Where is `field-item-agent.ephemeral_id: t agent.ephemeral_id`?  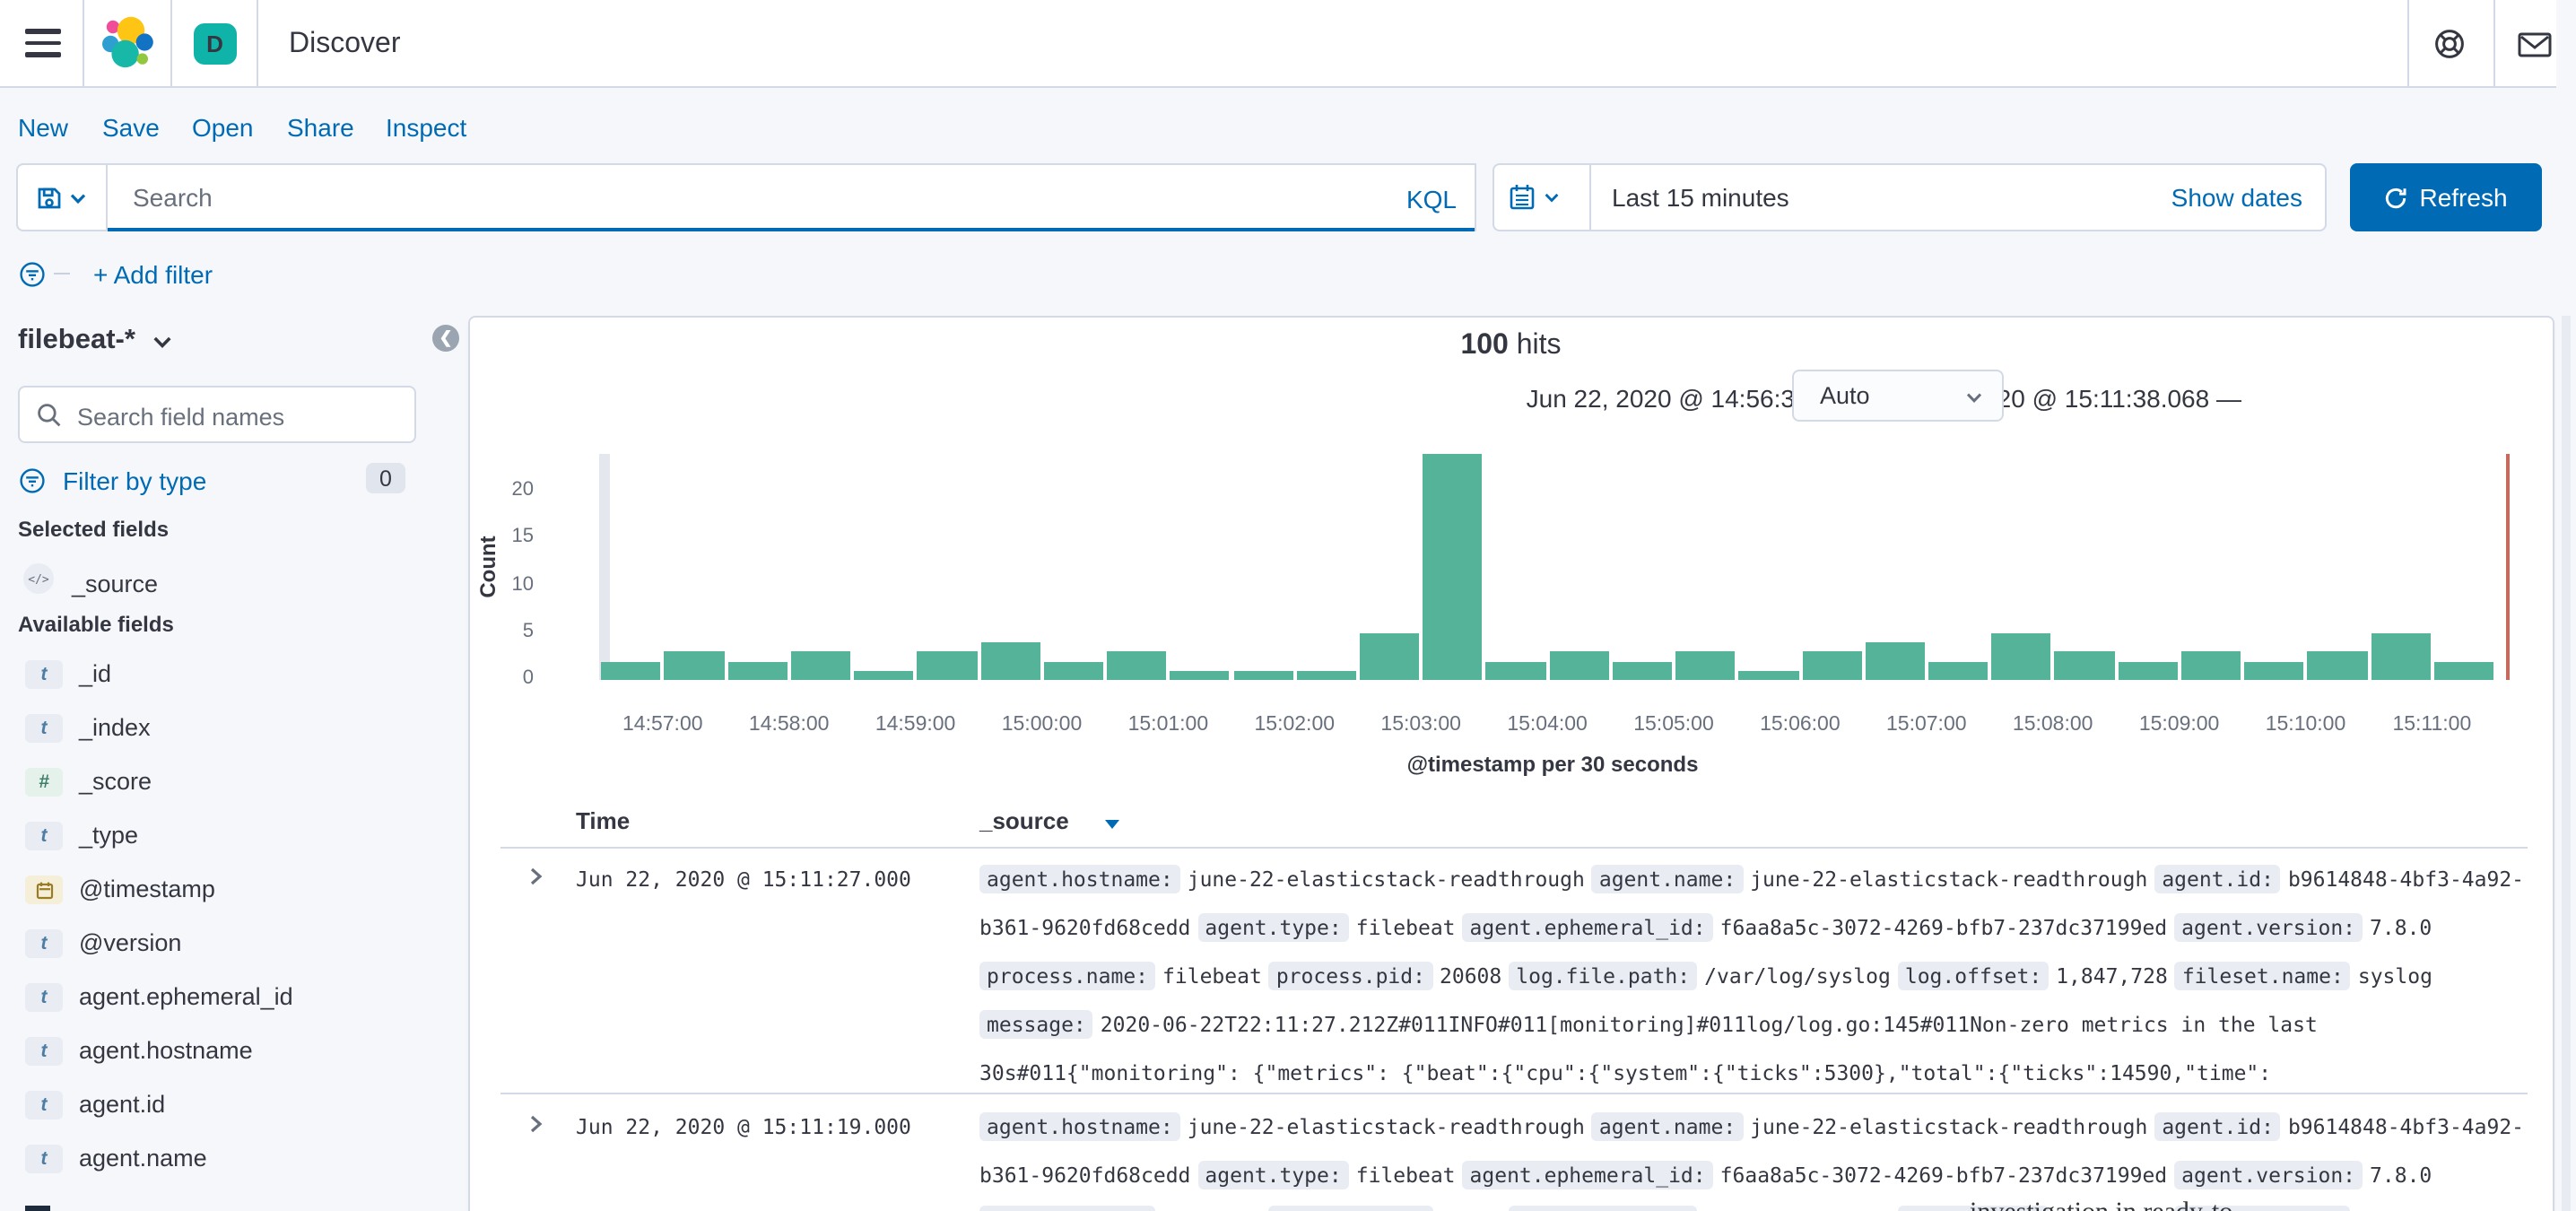 field-item-agent.ephemeral_id: t agent.ephemeral_id is located at coordinates (227, 998).